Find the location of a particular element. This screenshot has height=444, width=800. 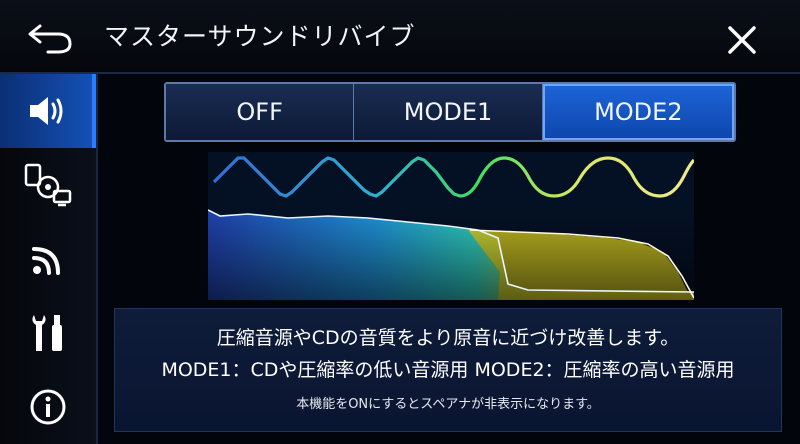

description-line-3: 本機能をONにするとスペアナが非表示になります。 is located at coordinates (448, 404).